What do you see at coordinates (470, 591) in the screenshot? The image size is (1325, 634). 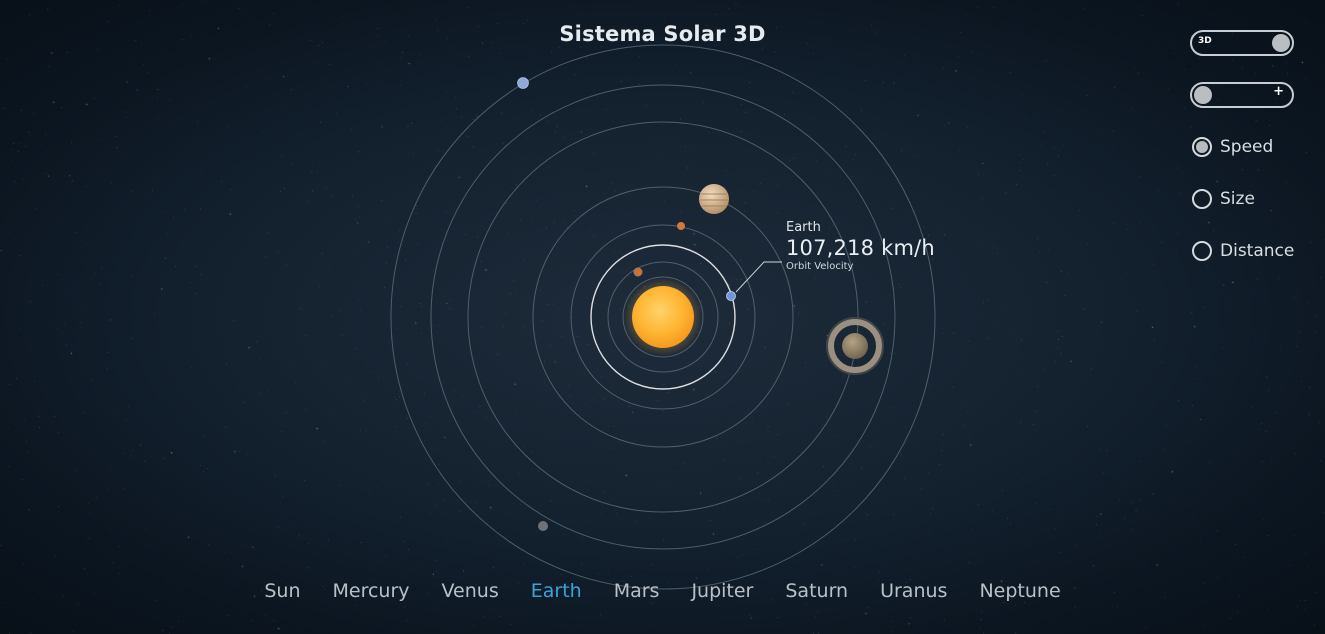 I see `nav-item-venus: Venus` at bounding box center [470, 591].